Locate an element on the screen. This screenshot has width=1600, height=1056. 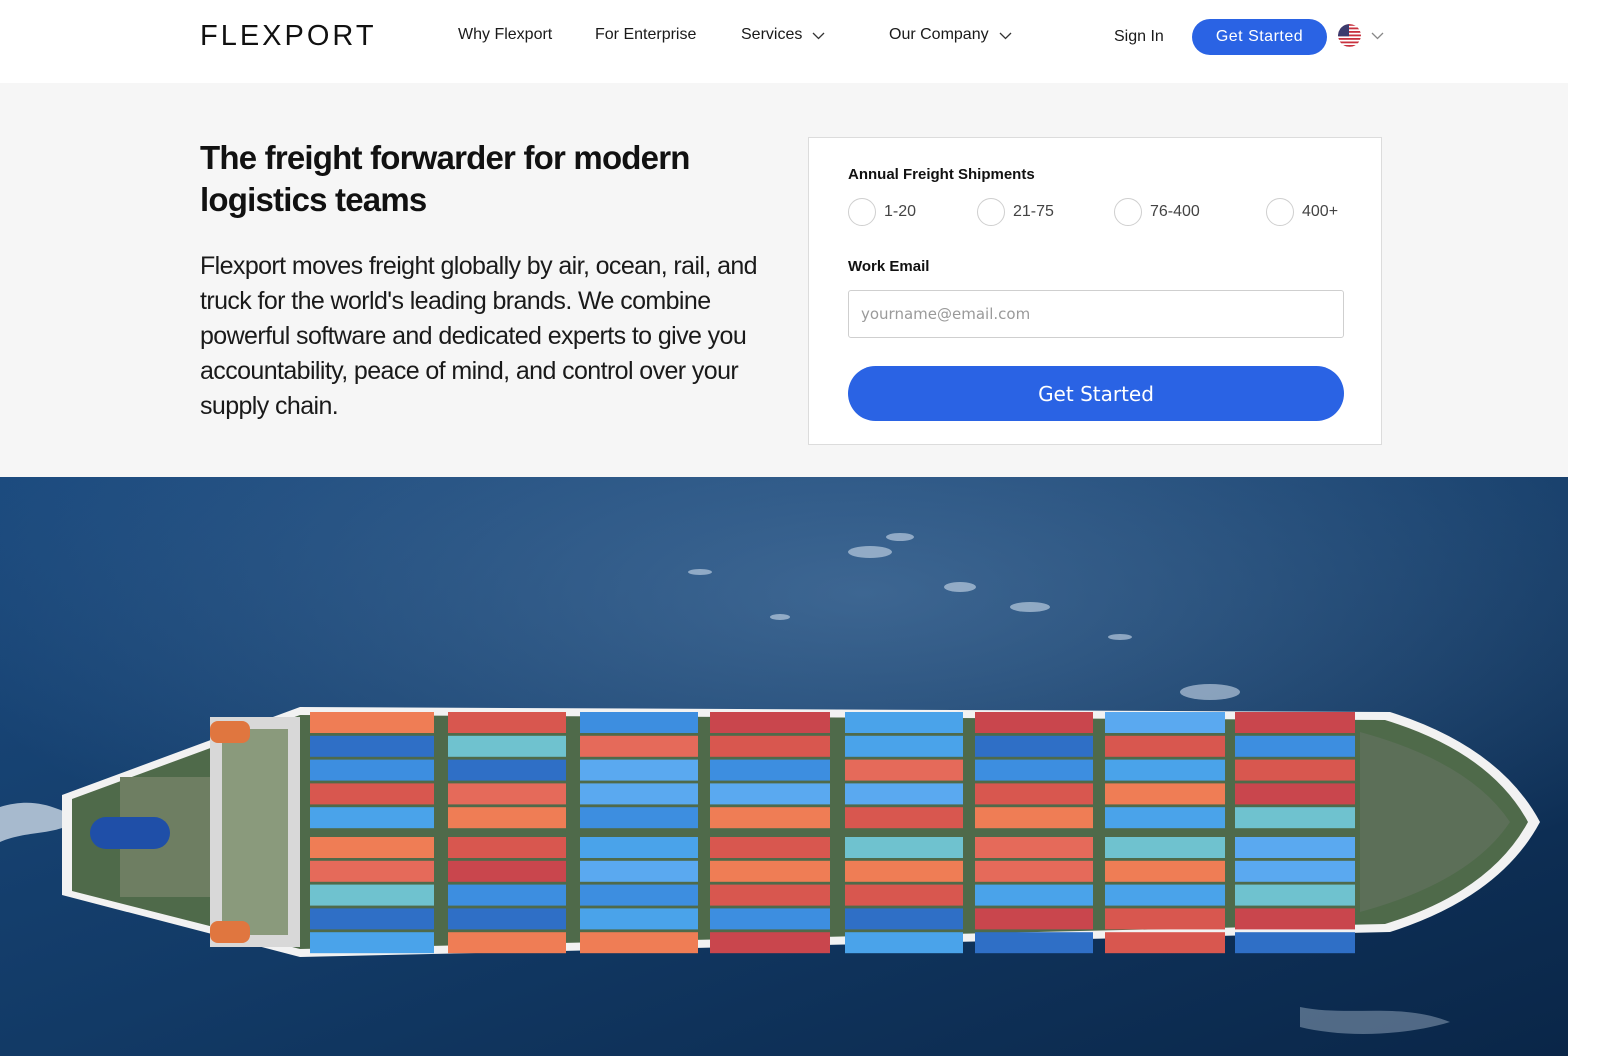
sign-in-link: Sign In is located at coordinates (1139, 37).